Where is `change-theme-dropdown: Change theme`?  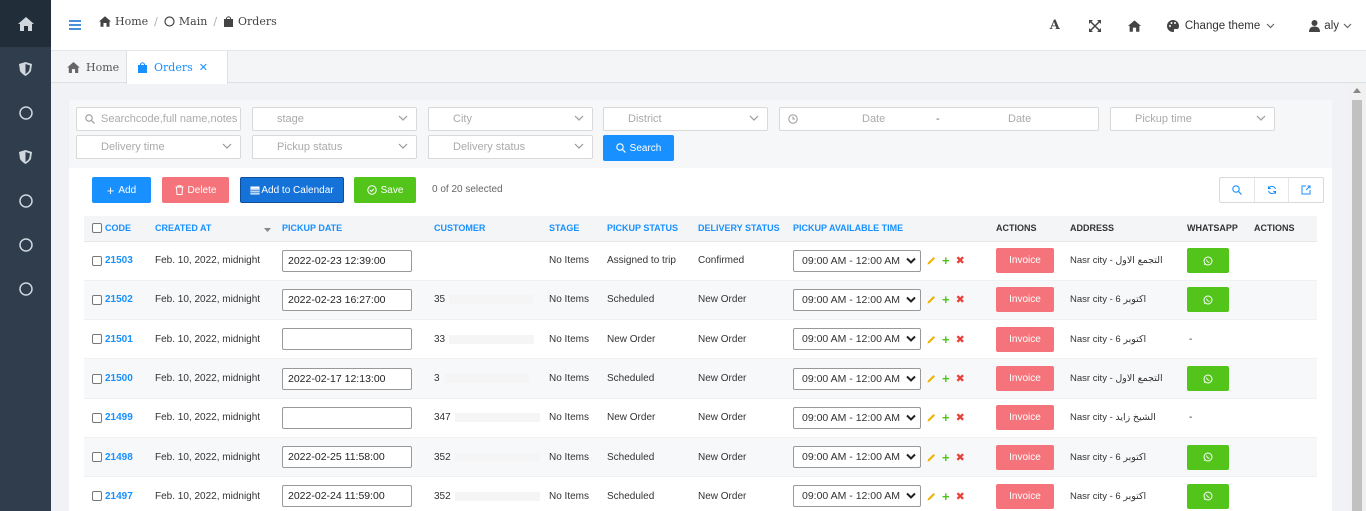 change-theme-dropdown: Change theme is located at coordinates (1220, 25).